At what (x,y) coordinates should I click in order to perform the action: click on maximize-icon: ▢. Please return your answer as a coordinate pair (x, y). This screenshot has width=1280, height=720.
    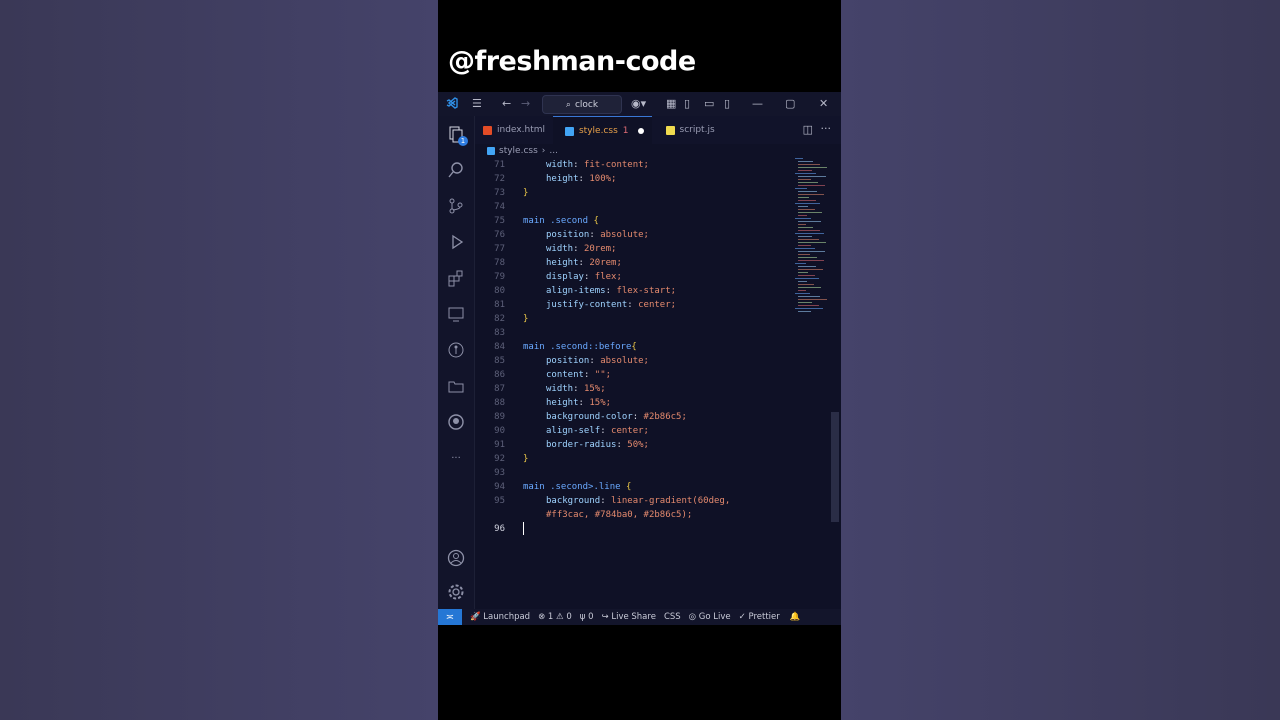
    Looking at the image, I should click on (790, 103).